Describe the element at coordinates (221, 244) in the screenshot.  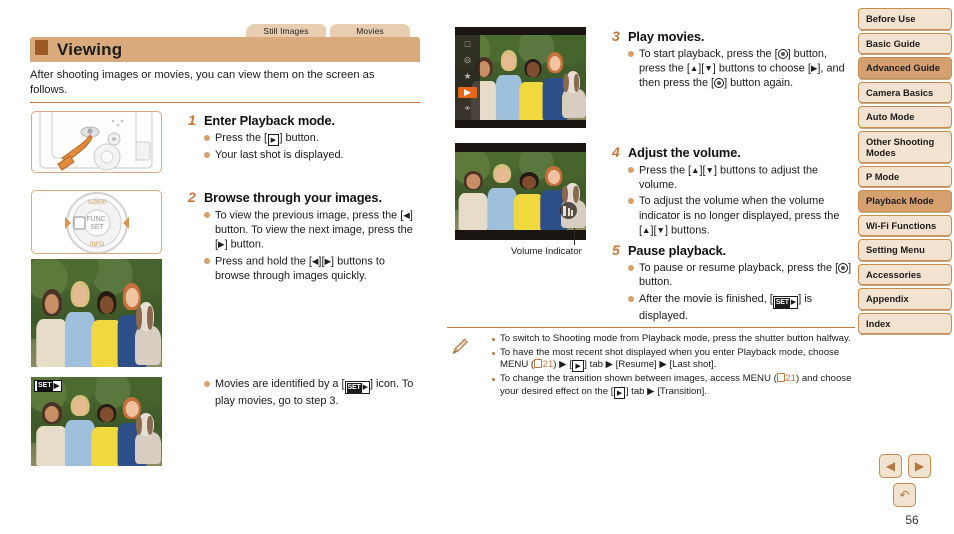
I see `right-arrow-icon: ▶` at that location.